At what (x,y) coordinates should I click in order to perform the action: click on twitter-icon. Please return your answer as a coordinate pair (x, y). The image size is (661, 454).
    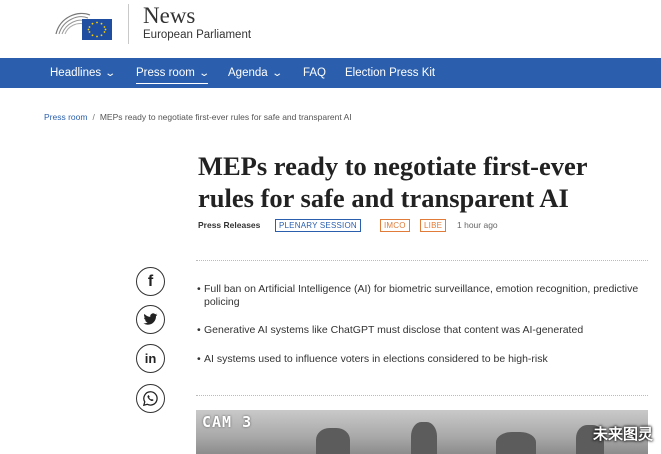
    Looking at the image, I should click on (150, 319).